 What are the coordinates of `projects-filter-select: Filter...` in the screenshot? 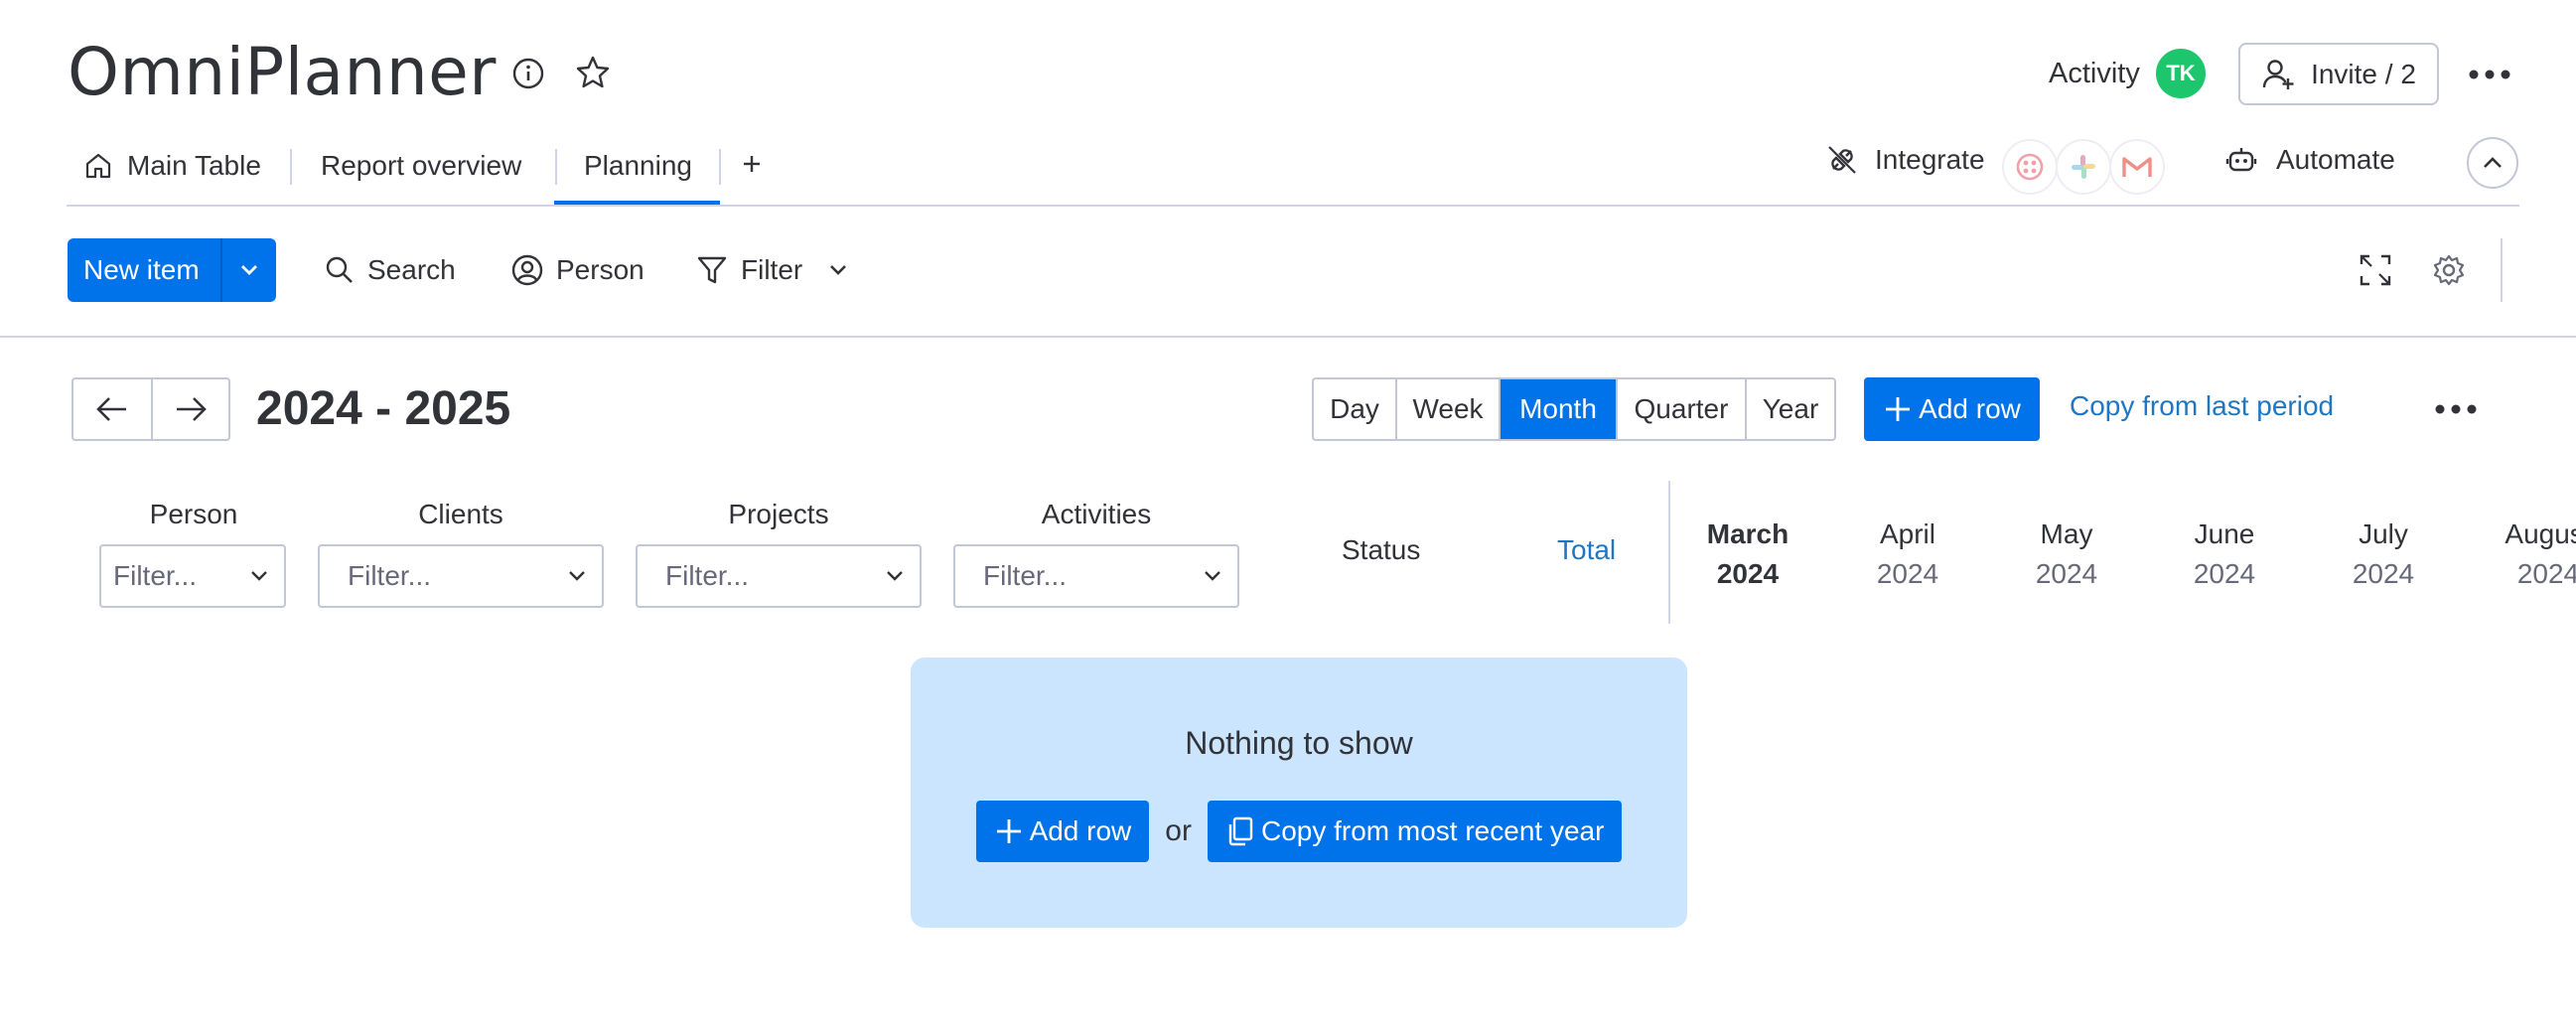 It's located at (779, 576).